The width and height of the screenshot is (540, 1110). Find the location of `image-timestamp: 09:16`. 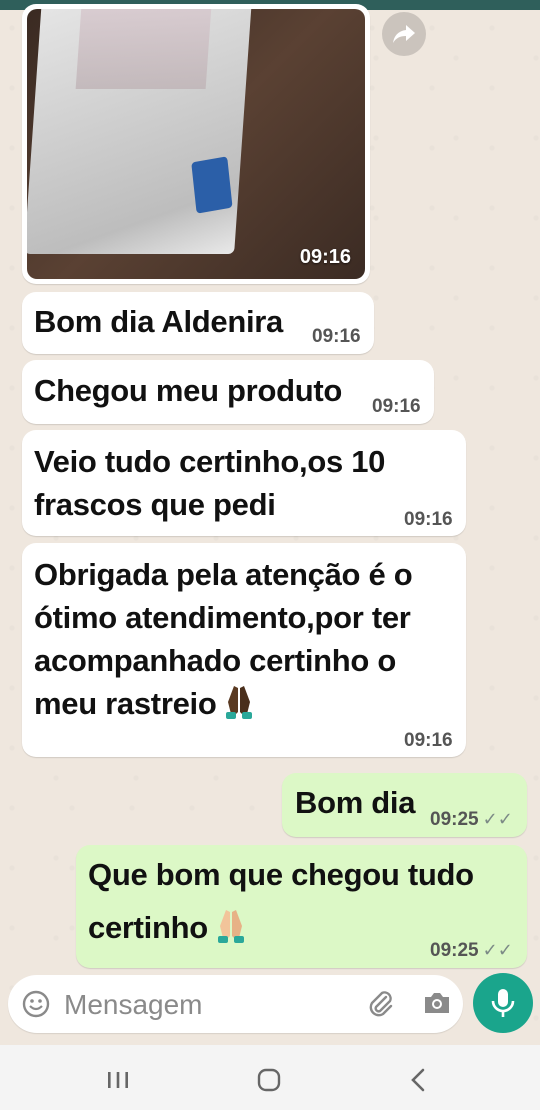

image-timestamp: 09:16 is located at coordinates (325, 257).